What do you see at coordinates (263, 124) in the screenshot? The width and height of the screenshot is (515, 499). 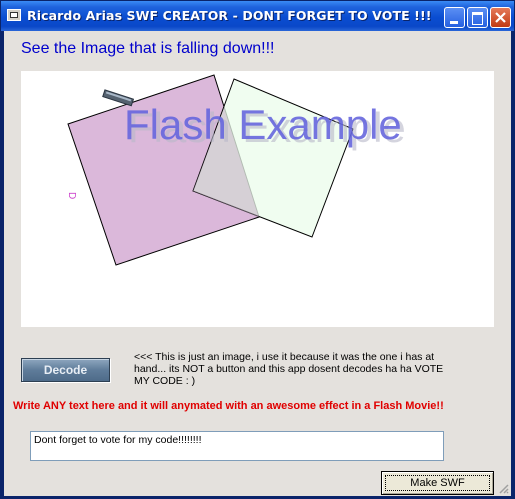 I see `flash-example-text: Flash Example` at bounding box center [263, 124].